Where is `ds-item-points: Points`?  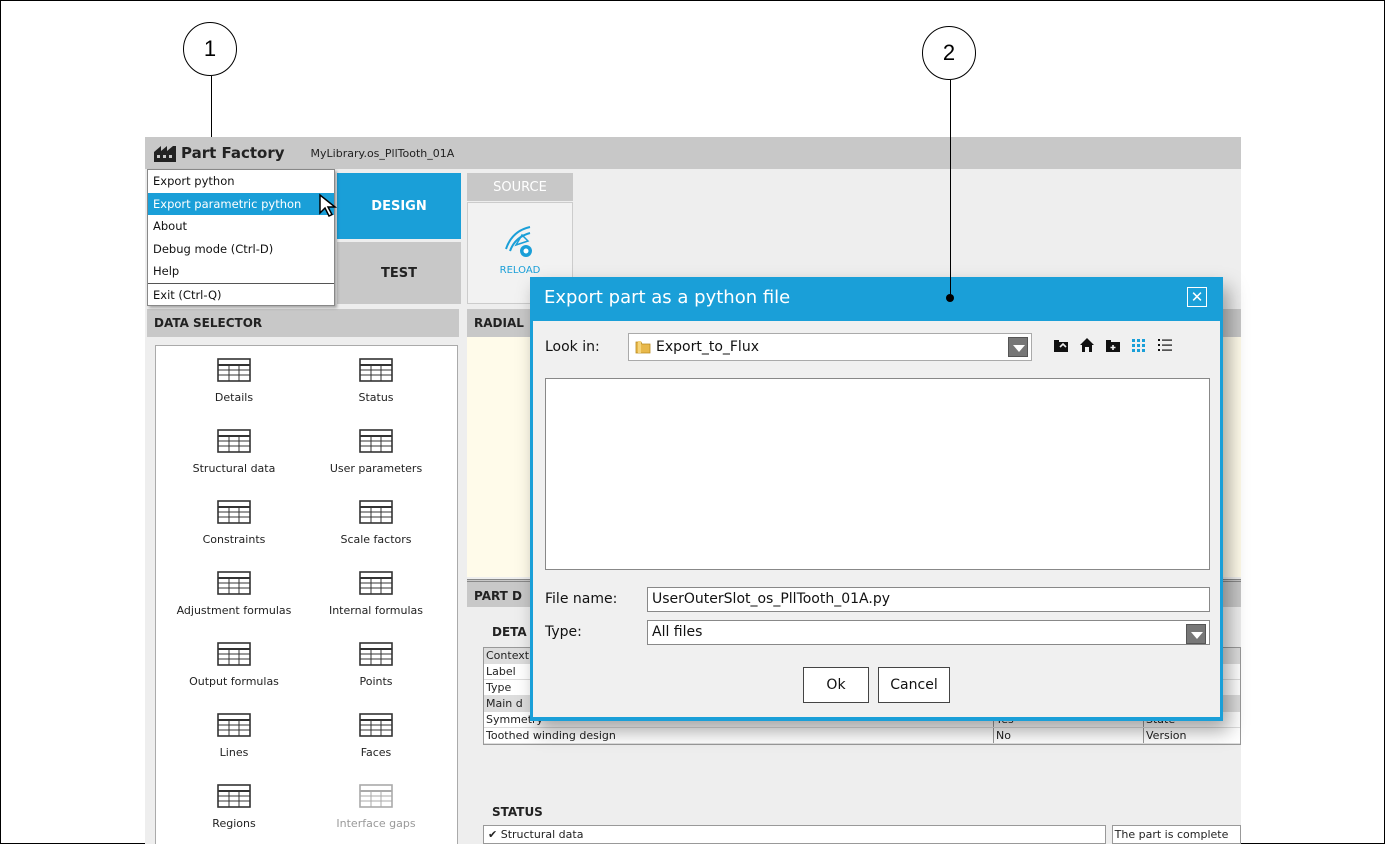 ds-item-points: Points is located at coordinates (376, 665).